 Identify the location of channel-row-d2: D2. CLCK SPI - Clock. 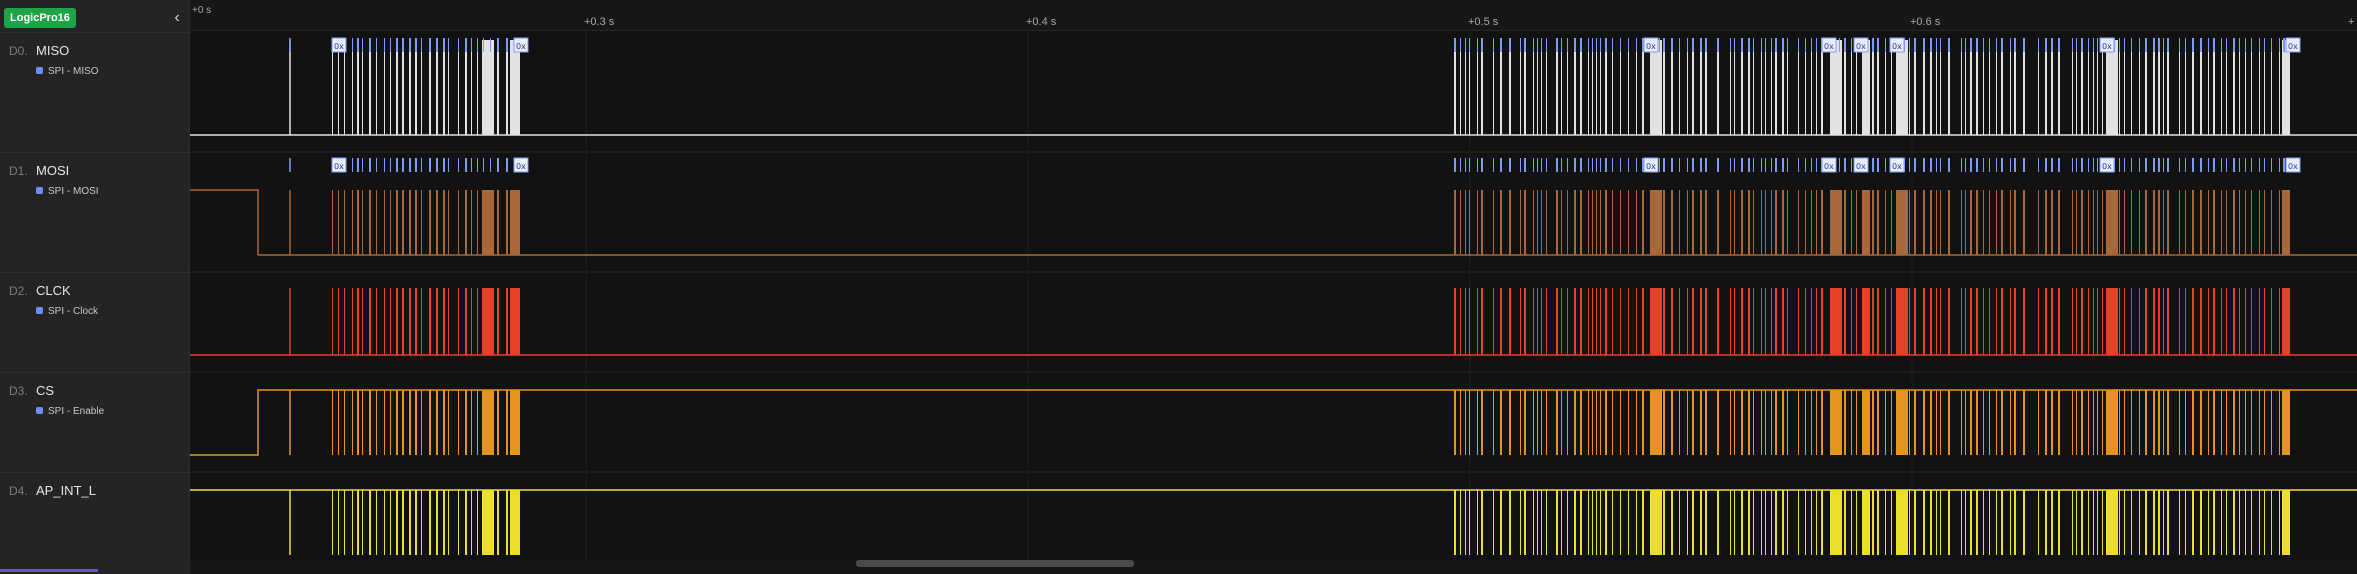
(95, 322).